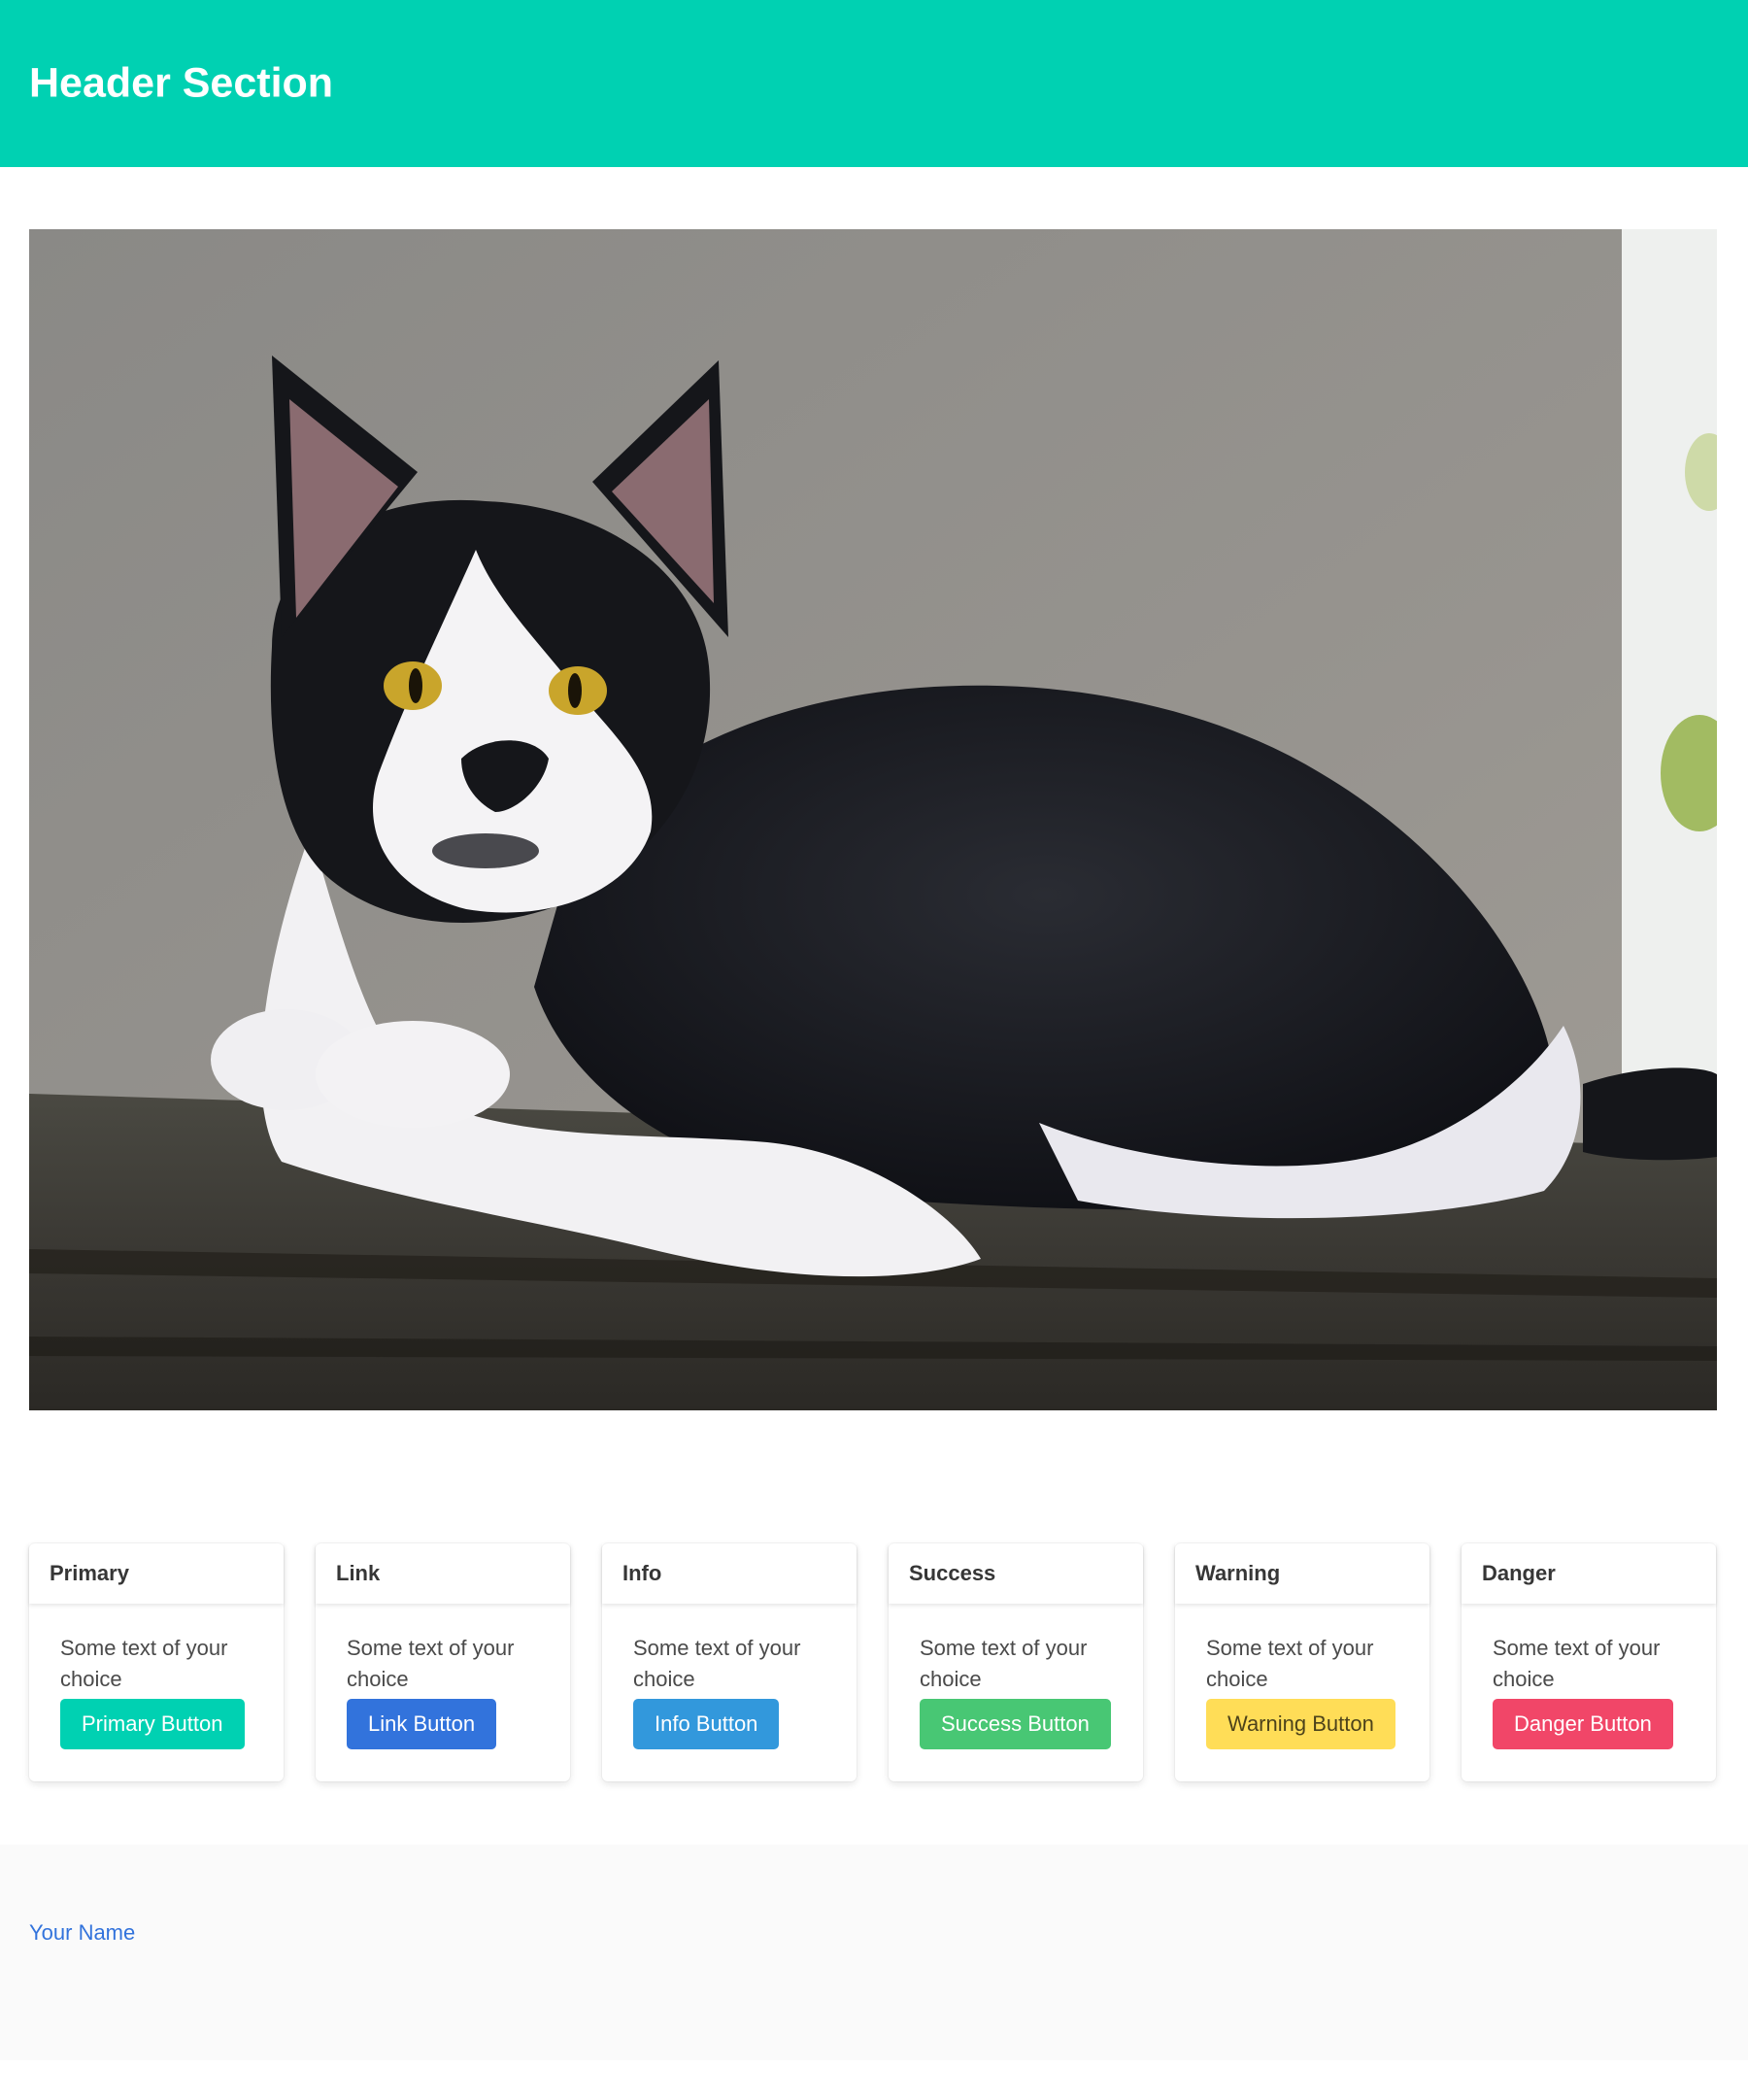  What do you see at coordinates (1238, 1573) in the screenshot?
I see `card-title: Warning` at bounding box center [1238, 1573].